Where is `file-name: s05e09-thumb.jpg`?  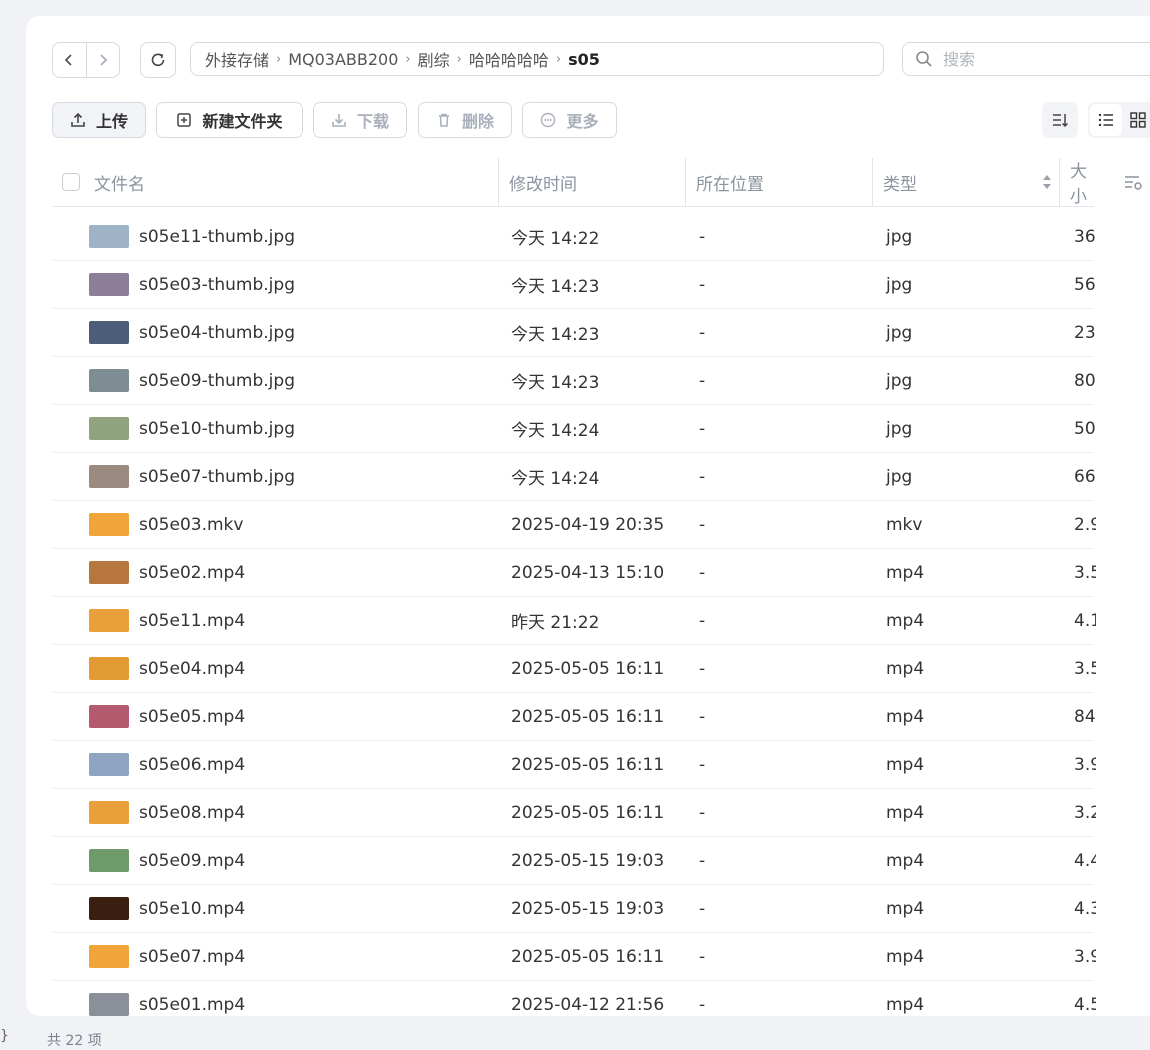 file-name: s05e09-thumb.jpg is located at coordinates (217, 380).